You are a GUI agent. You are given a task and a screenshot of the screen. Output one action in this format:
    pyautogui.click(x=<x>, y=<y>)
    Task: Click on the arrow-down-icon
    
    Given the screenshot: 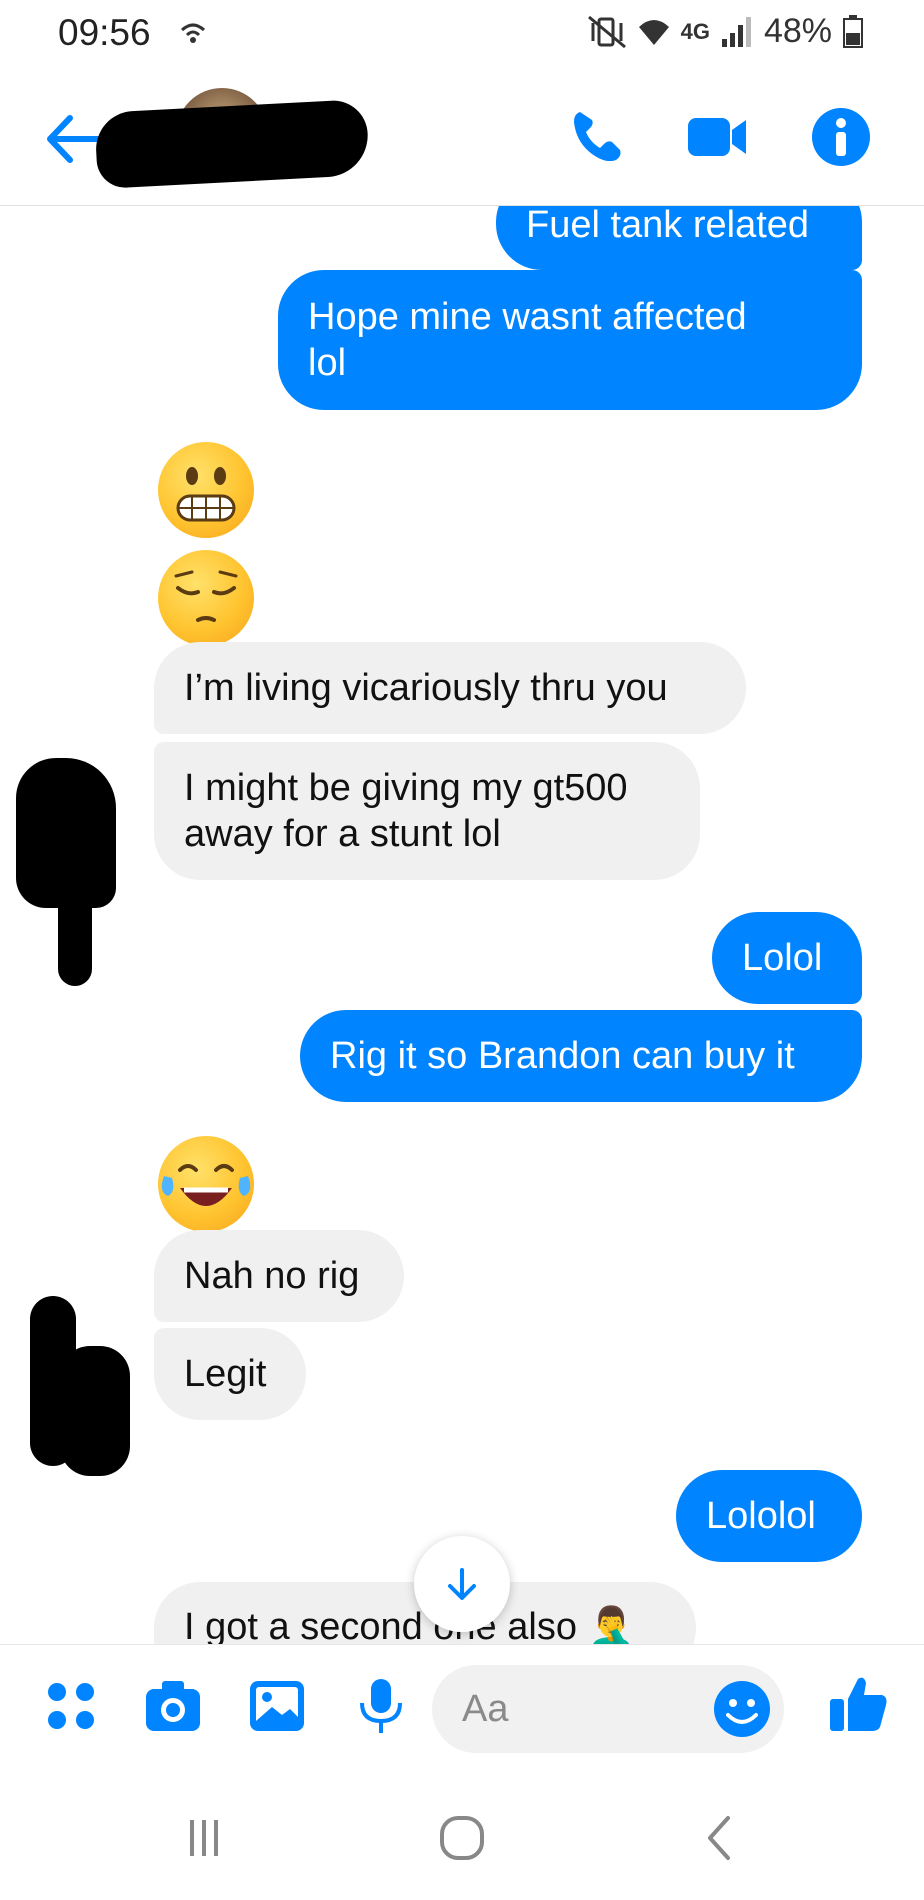 What is the action you would take?
    pyautogui.click(x=462, y=1584)
    